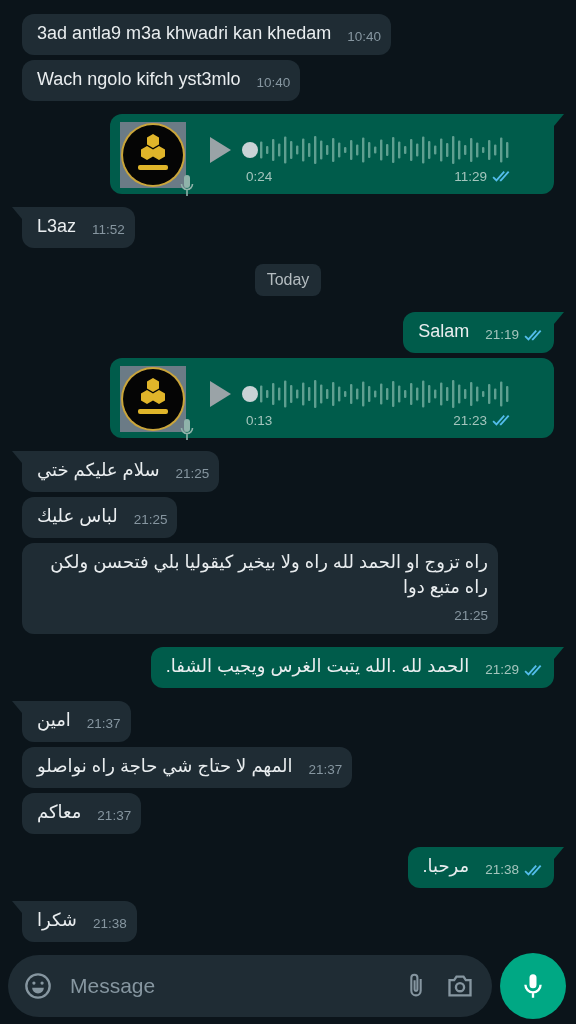 The image size is (576, 1024). I want to click on message-time: 21:19, so click(502, 335).